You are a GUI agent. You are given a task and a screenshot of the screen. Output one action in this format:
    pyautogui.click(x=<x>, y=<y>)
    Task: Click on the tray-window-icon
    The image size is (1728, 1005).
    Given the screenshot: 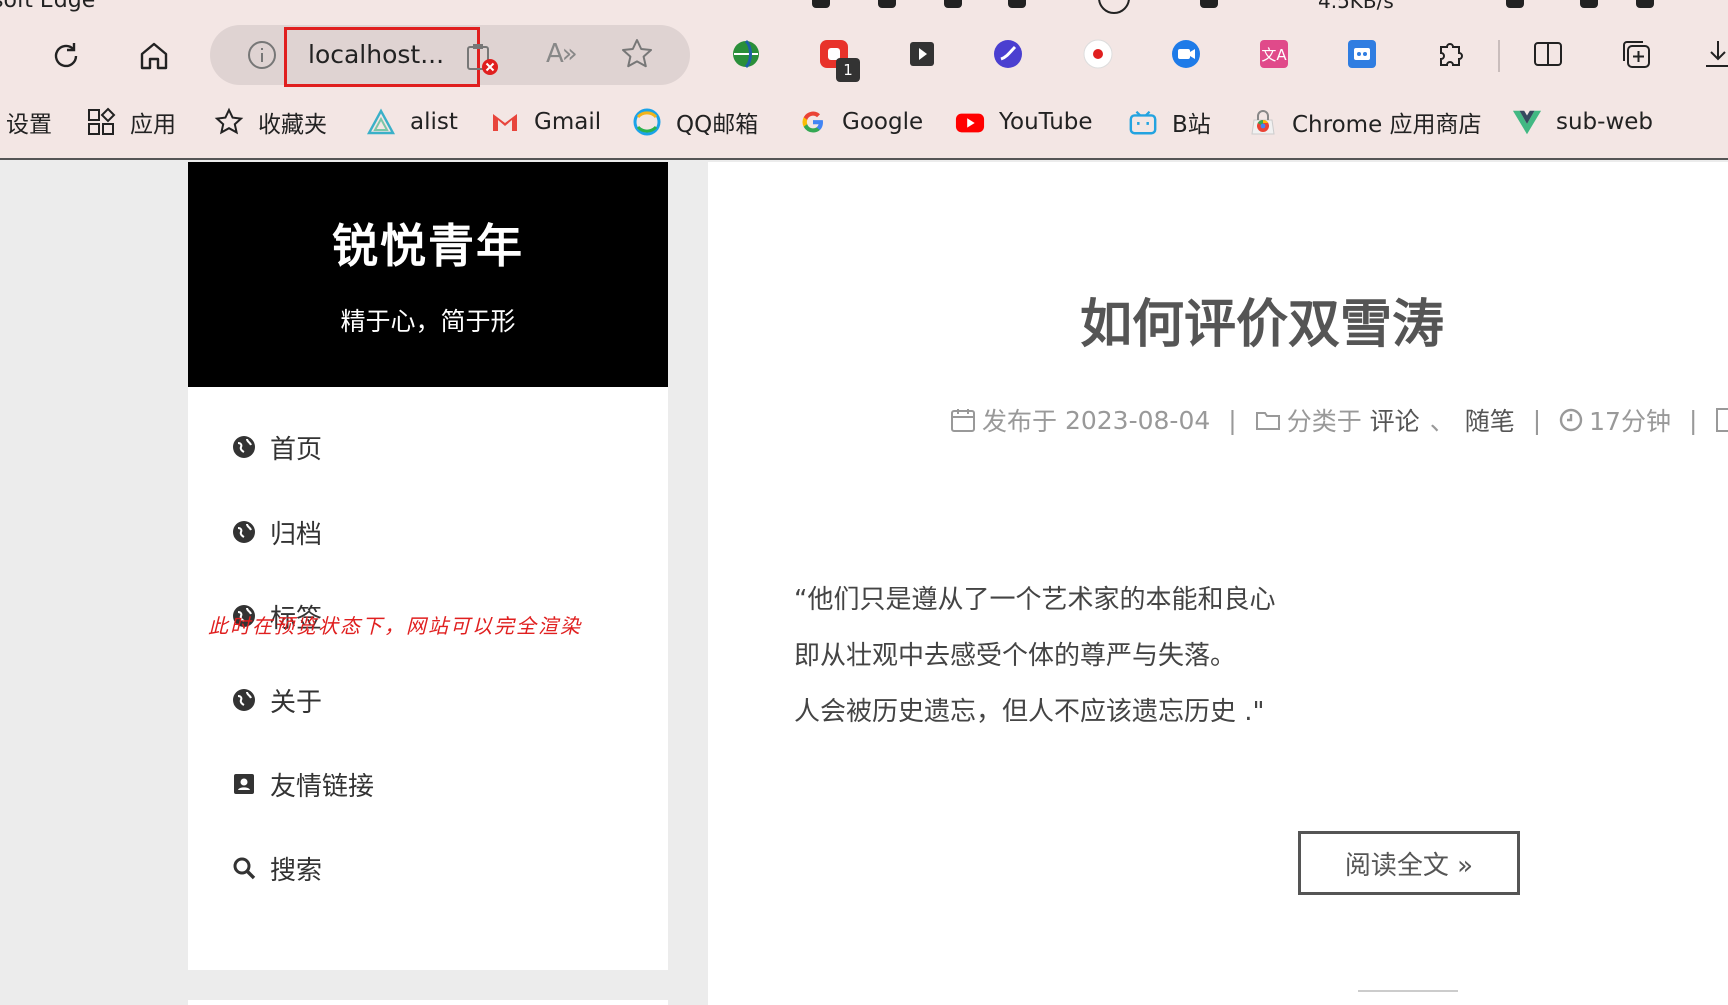 What is the action you would take?
    pyautogui.click(x=1017, y=4)
    